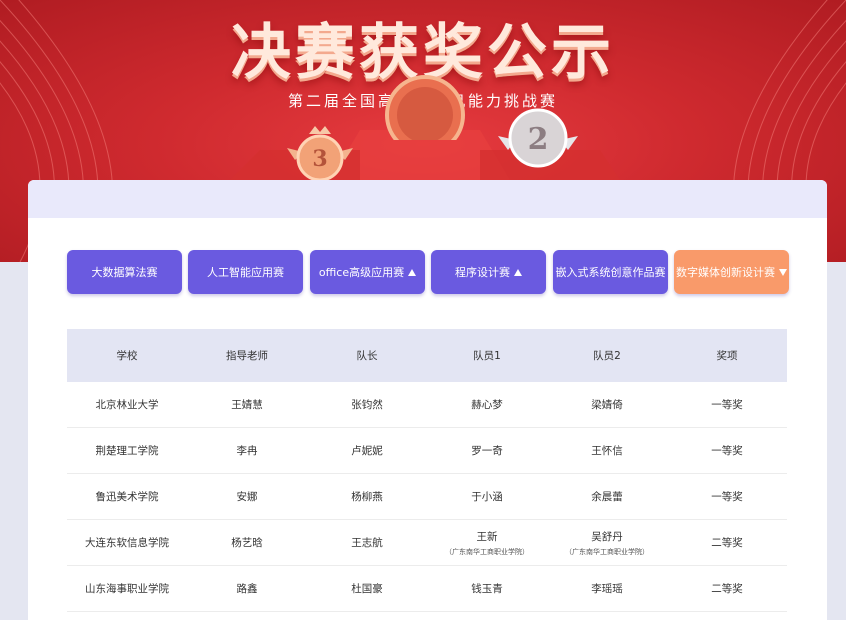  I want to click on member1-cell: 钱玉青, so click(487, 589).